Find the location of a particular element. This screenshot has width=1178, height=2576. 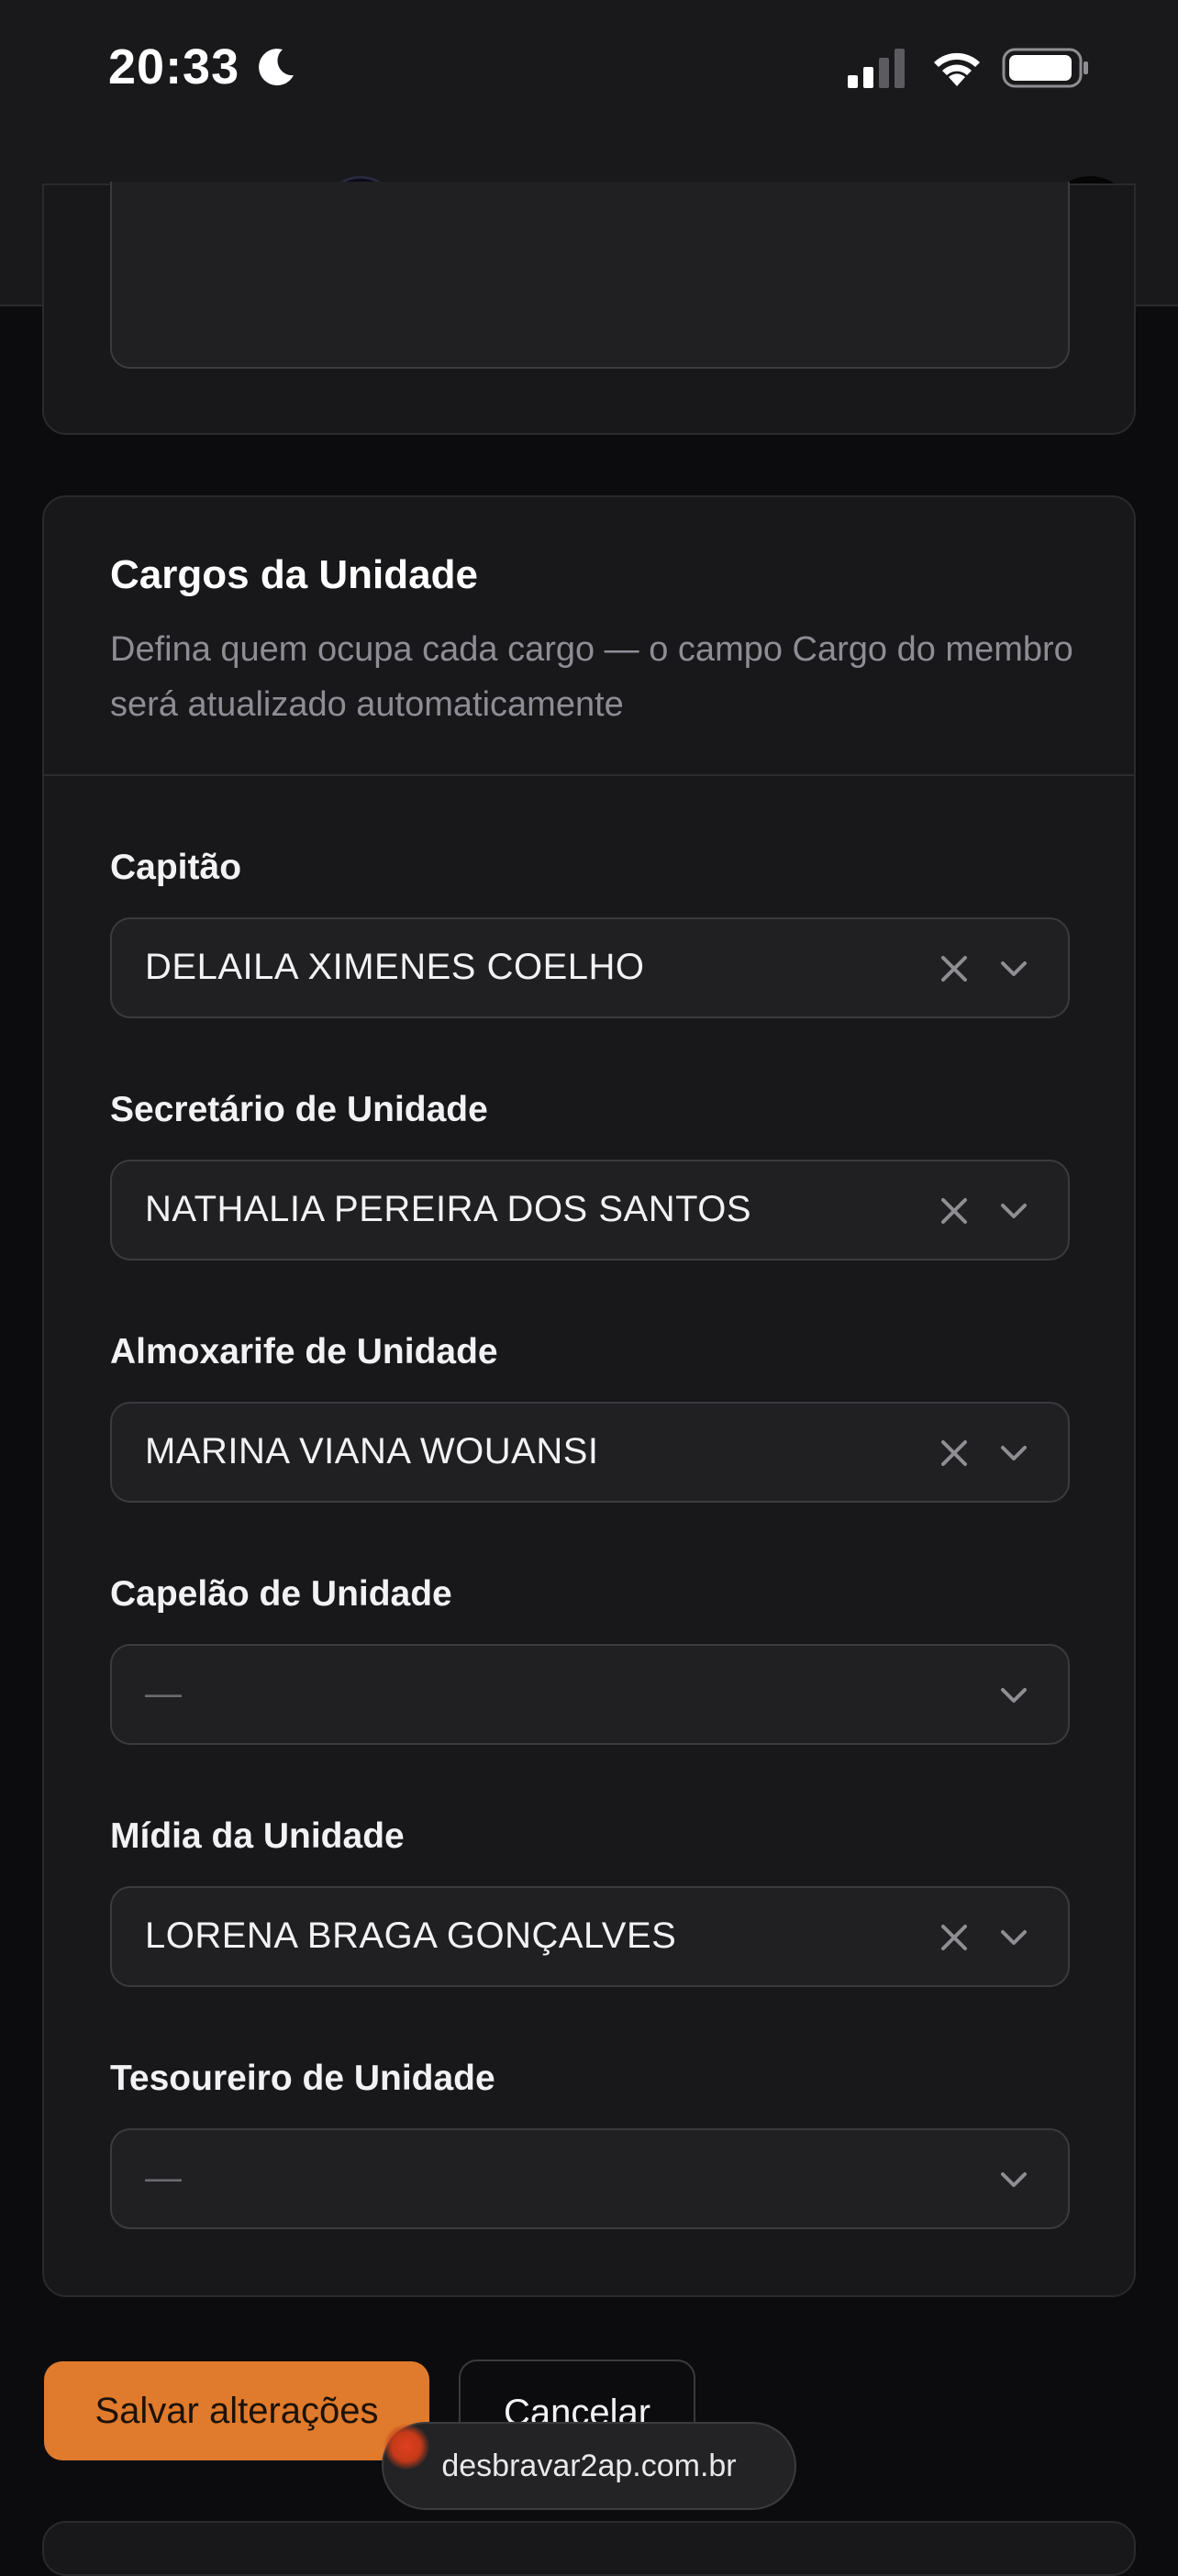

recording-indicator-icon is located at coordinates (406, 2447).